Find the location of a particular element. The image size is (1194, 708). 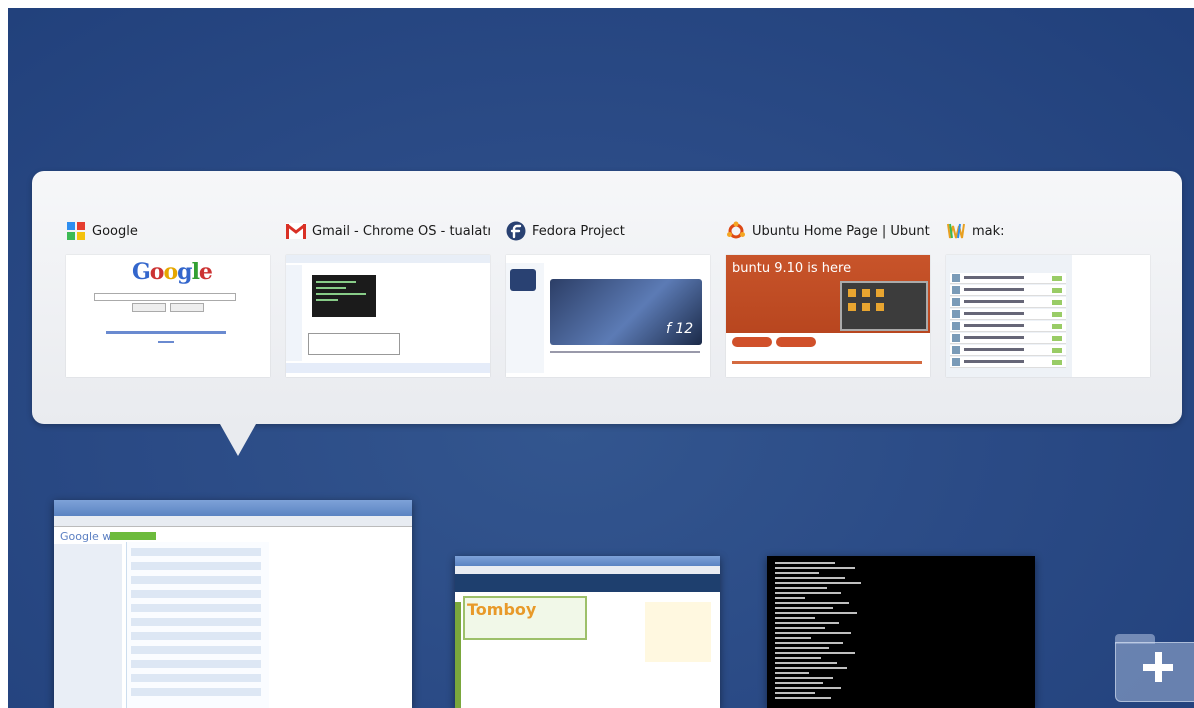

window-wave-browser: Google wave is located at coordinates (233, 604).